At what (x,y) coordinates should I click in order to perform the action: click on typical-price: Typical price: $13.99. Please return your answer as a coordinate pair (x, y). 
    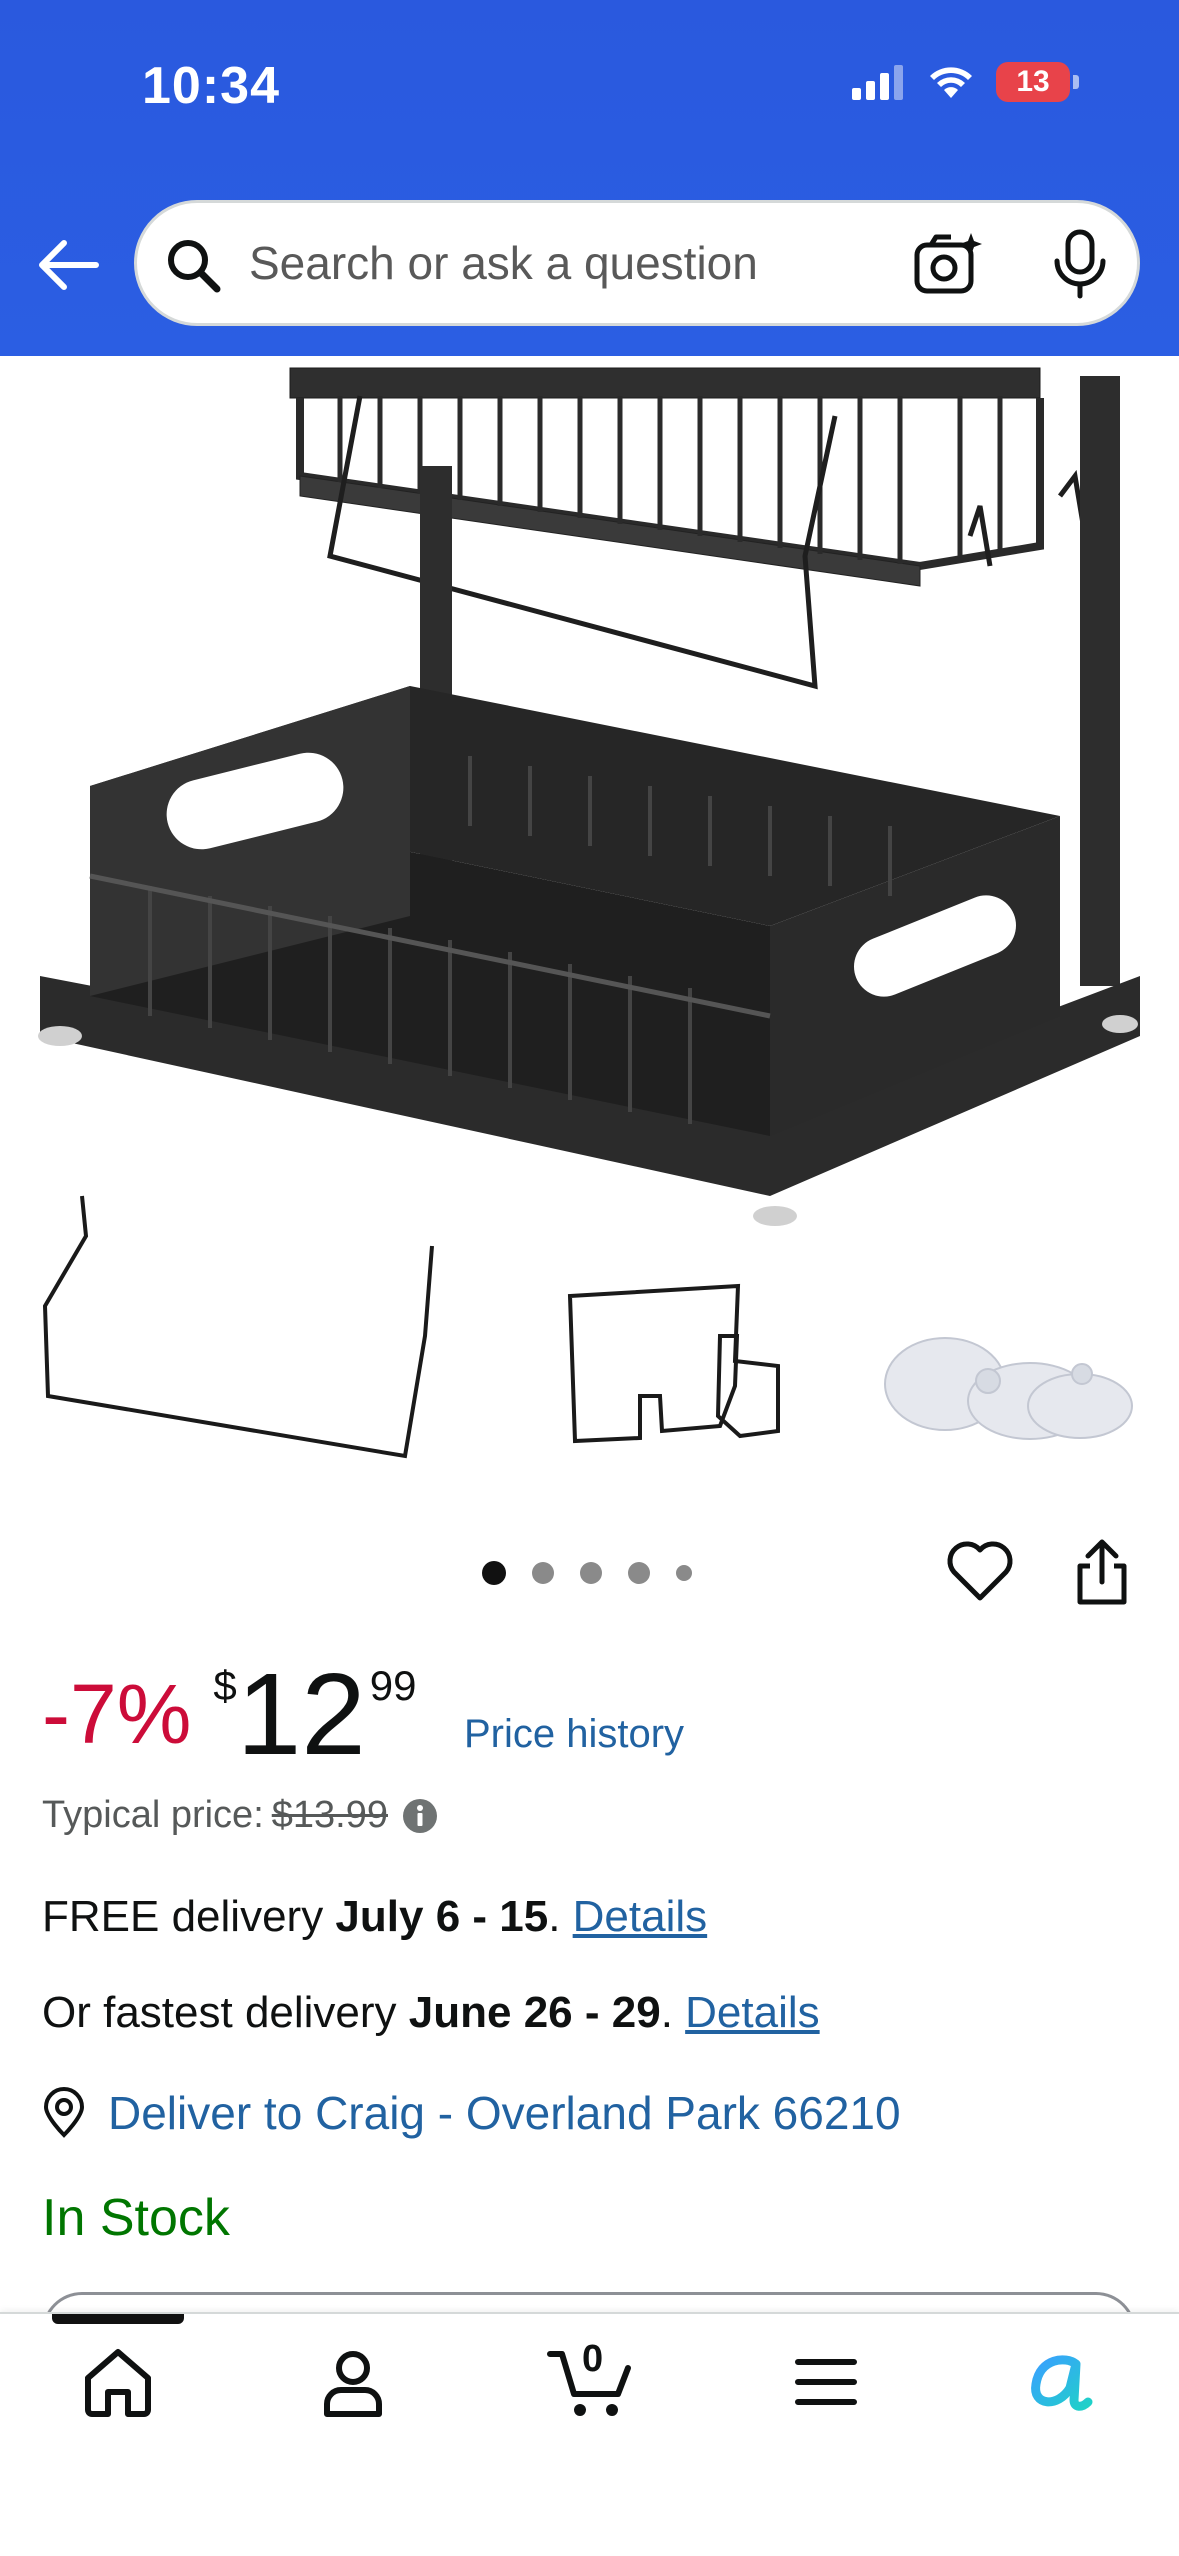
    Looking at the image, I should click on (240, 1815).